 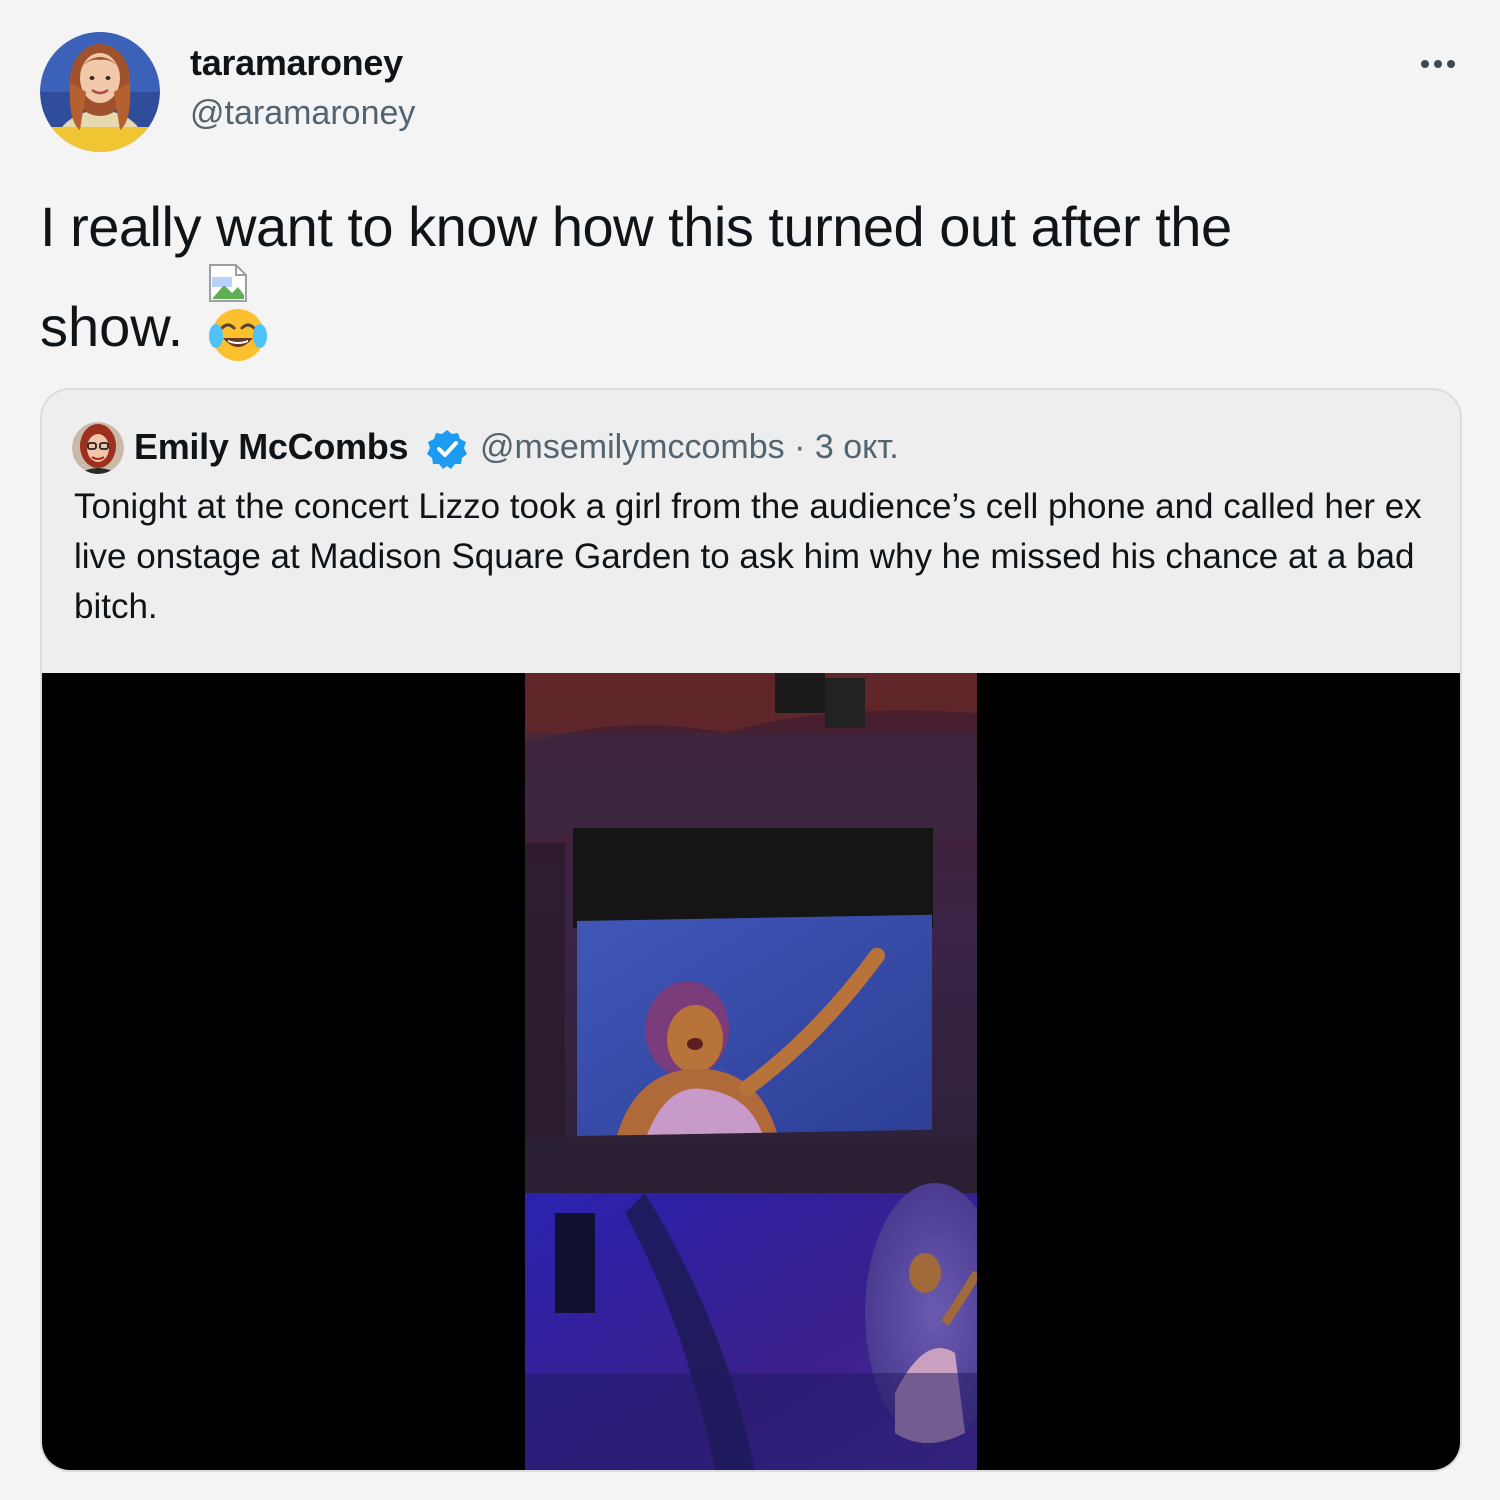 What do you see at coordinates (238, 335) in the screenshot?
I see `face-with-tears-of-joy-icon` at bounding box center [238, 335].